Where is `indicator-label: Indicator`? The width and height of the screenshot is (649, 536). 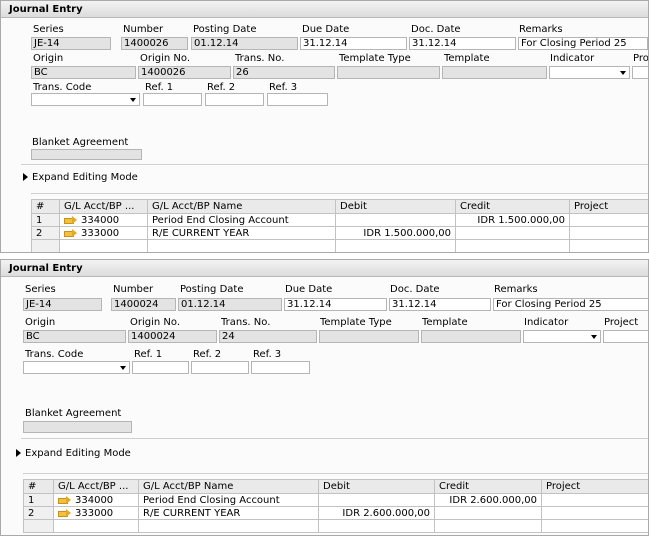 indicator-label: Indicator is located at coordinates (572, 58).